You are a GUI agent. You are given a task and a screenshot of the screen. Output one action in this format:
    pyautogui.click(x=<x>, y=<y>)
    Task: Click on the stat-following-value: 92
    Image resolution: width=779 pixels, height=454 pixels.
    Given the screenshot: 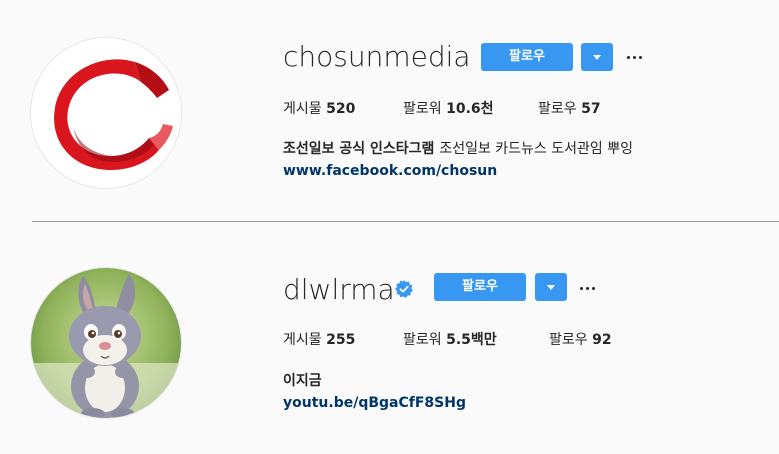 What is the action you would take?
    pyautogui.click(x=602, y=340)
    